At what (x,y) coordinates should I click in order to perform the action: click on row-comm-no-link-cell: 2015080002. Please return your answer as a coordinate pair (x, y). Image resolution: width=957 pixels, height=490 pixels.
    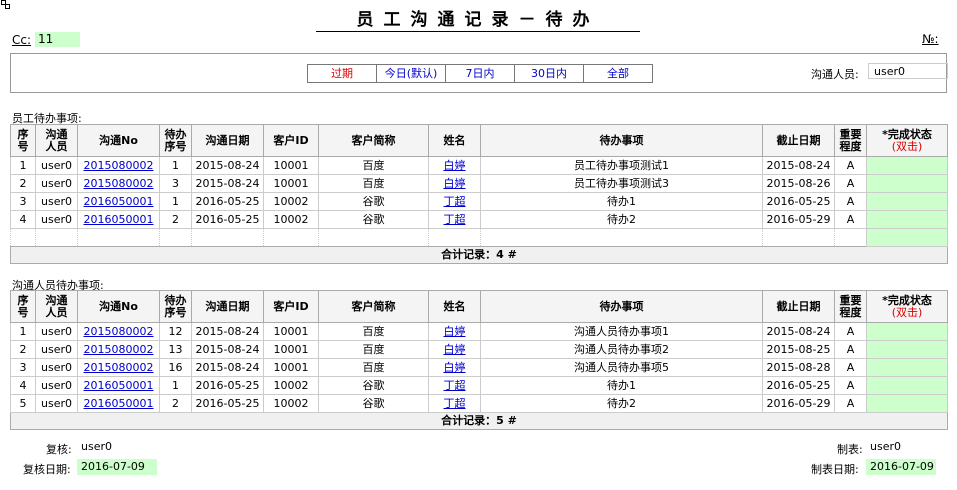
    Looking at the image, I should click on (118, 367).